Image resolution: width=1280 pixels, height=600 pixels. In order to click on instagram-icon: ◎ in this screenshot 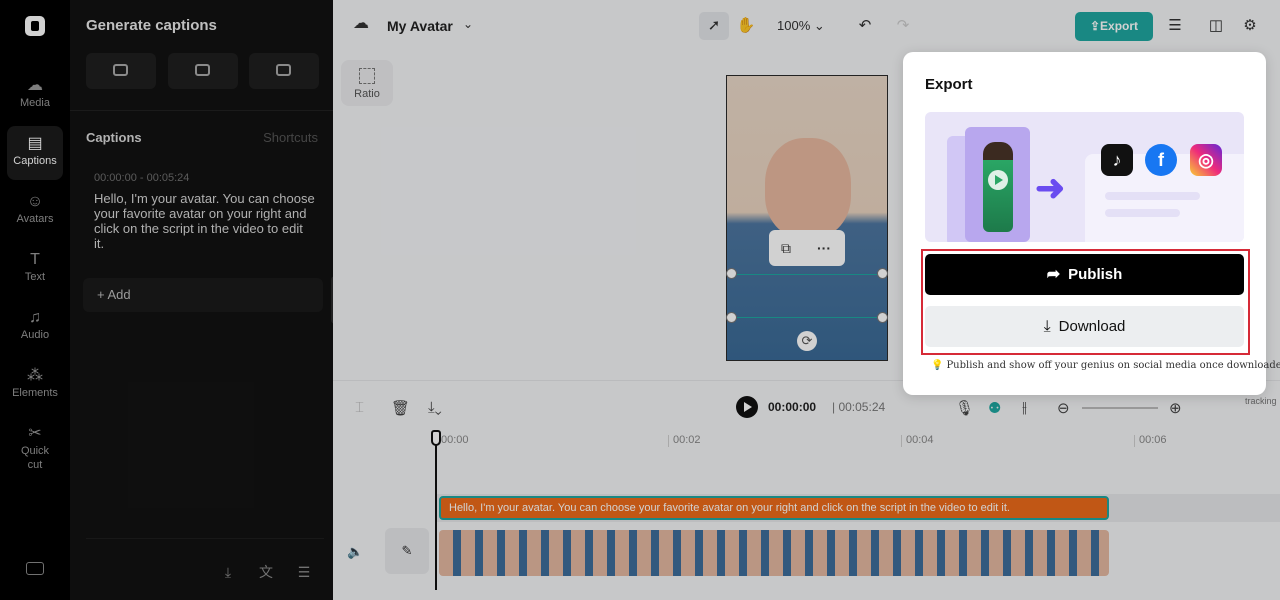, I will do `click(1206, 160)`.